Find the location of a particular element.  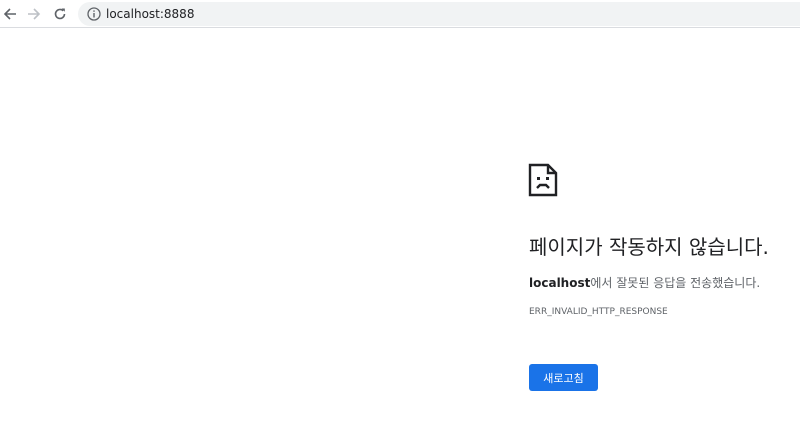

info-circle-icon is located at coordinates (94, 14).